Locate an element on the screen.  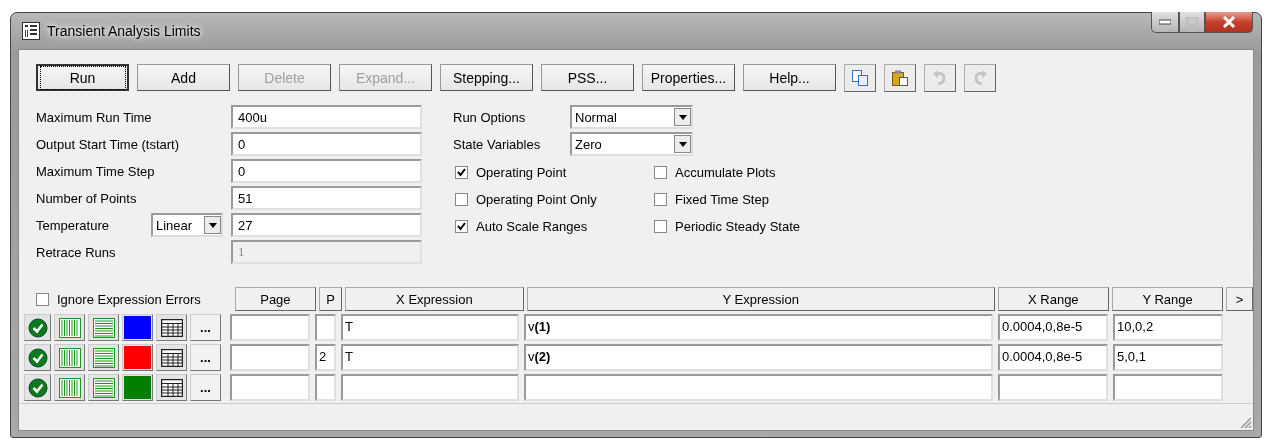
table-cell: v(1) is located at coordinates (758, 327).